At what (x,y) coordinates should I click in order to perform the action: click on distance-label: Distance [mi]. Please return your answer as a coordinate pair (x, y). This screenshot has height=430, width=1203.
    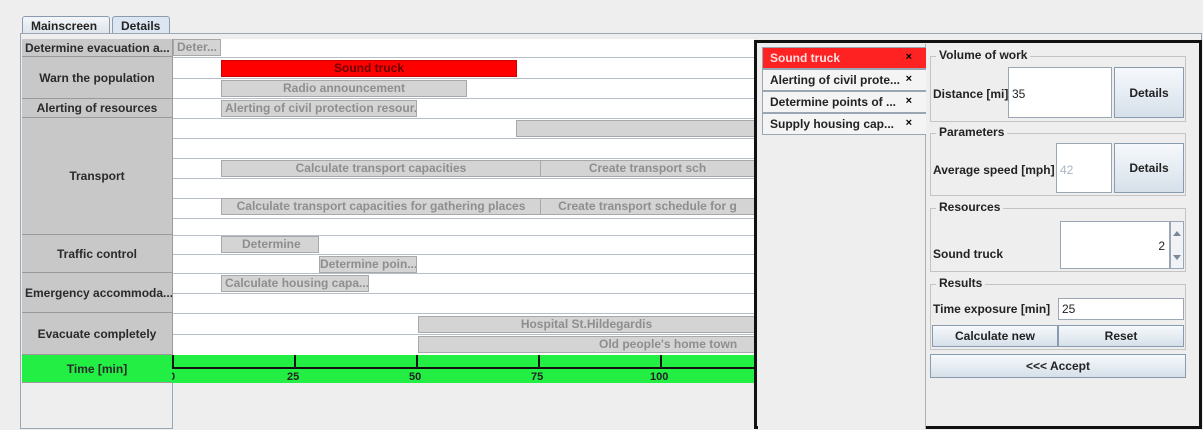
    Looking at the image, I should click on (971, 94).